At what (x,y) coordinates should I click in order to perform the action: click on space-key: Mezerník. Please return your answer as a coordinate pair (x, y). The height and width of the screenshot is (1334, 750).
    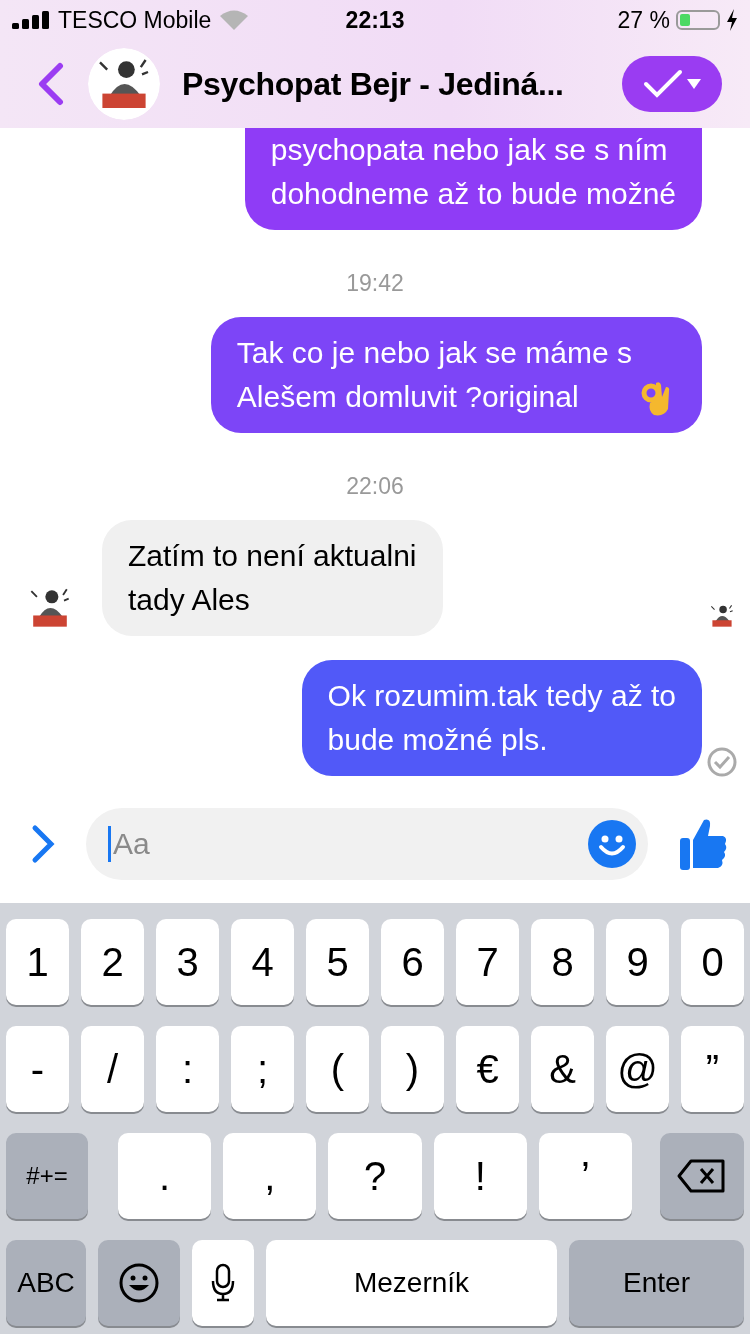
    Looking at the image, I should click on (411, 1283).